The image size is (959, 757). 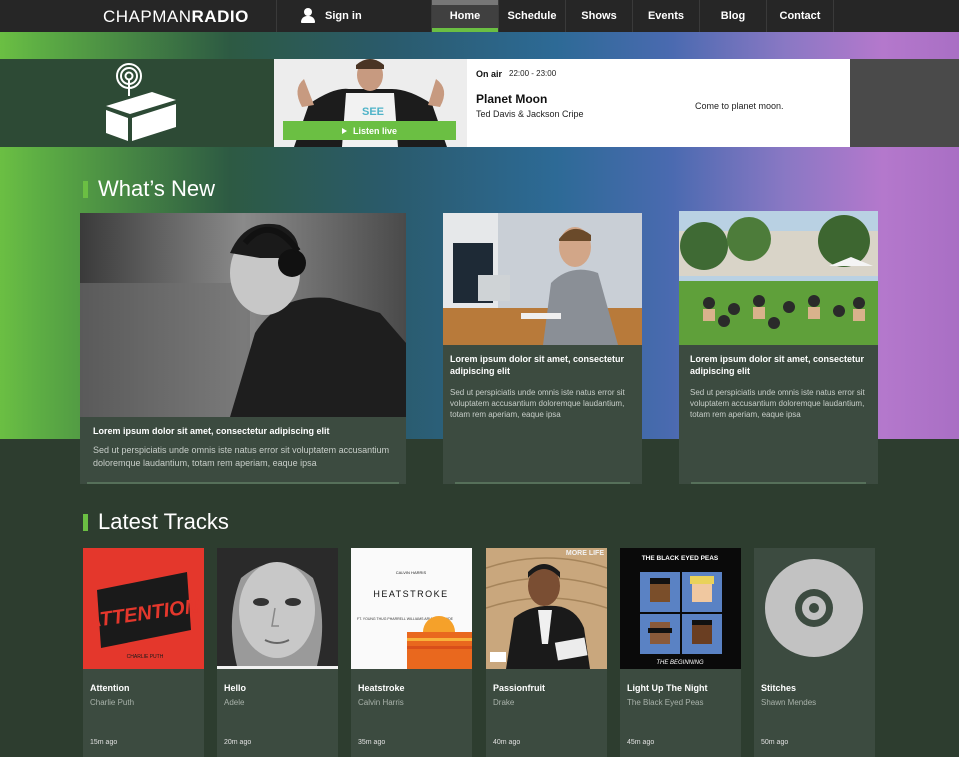 What do you see at coordinates (308, 16) in the screenshot?
I see `user-icon` at bounding box center [308, 16].